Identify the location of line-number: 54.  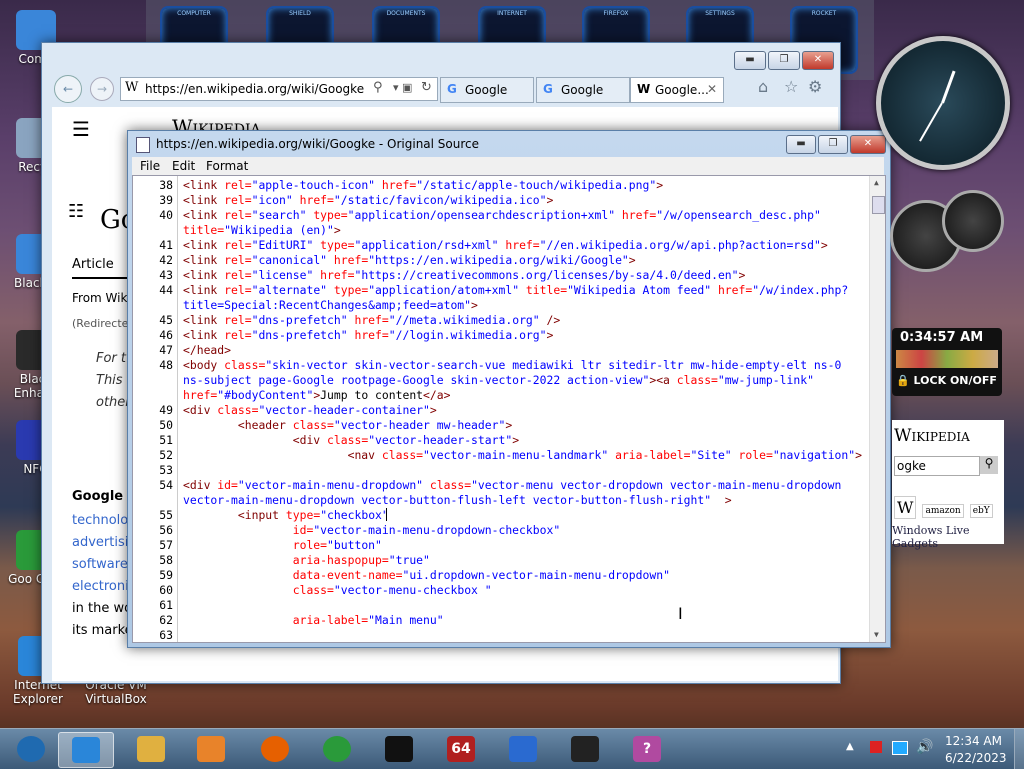
(166, 485).